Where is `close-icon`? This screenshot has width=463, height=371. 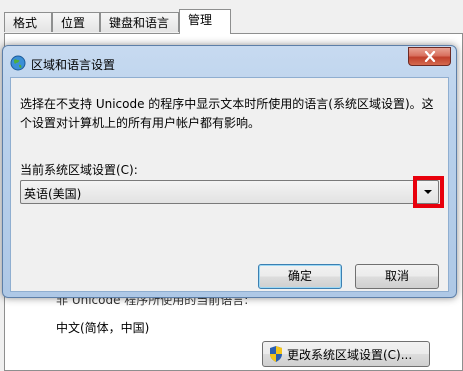 close-icon is located at coordinates (429, 56).